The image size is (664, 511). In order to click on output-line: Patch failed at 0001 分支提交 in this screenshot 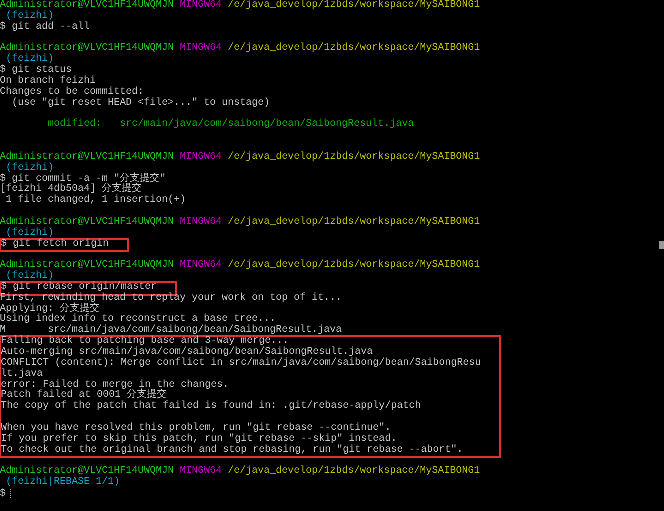, I will do `click(84, 396)`.